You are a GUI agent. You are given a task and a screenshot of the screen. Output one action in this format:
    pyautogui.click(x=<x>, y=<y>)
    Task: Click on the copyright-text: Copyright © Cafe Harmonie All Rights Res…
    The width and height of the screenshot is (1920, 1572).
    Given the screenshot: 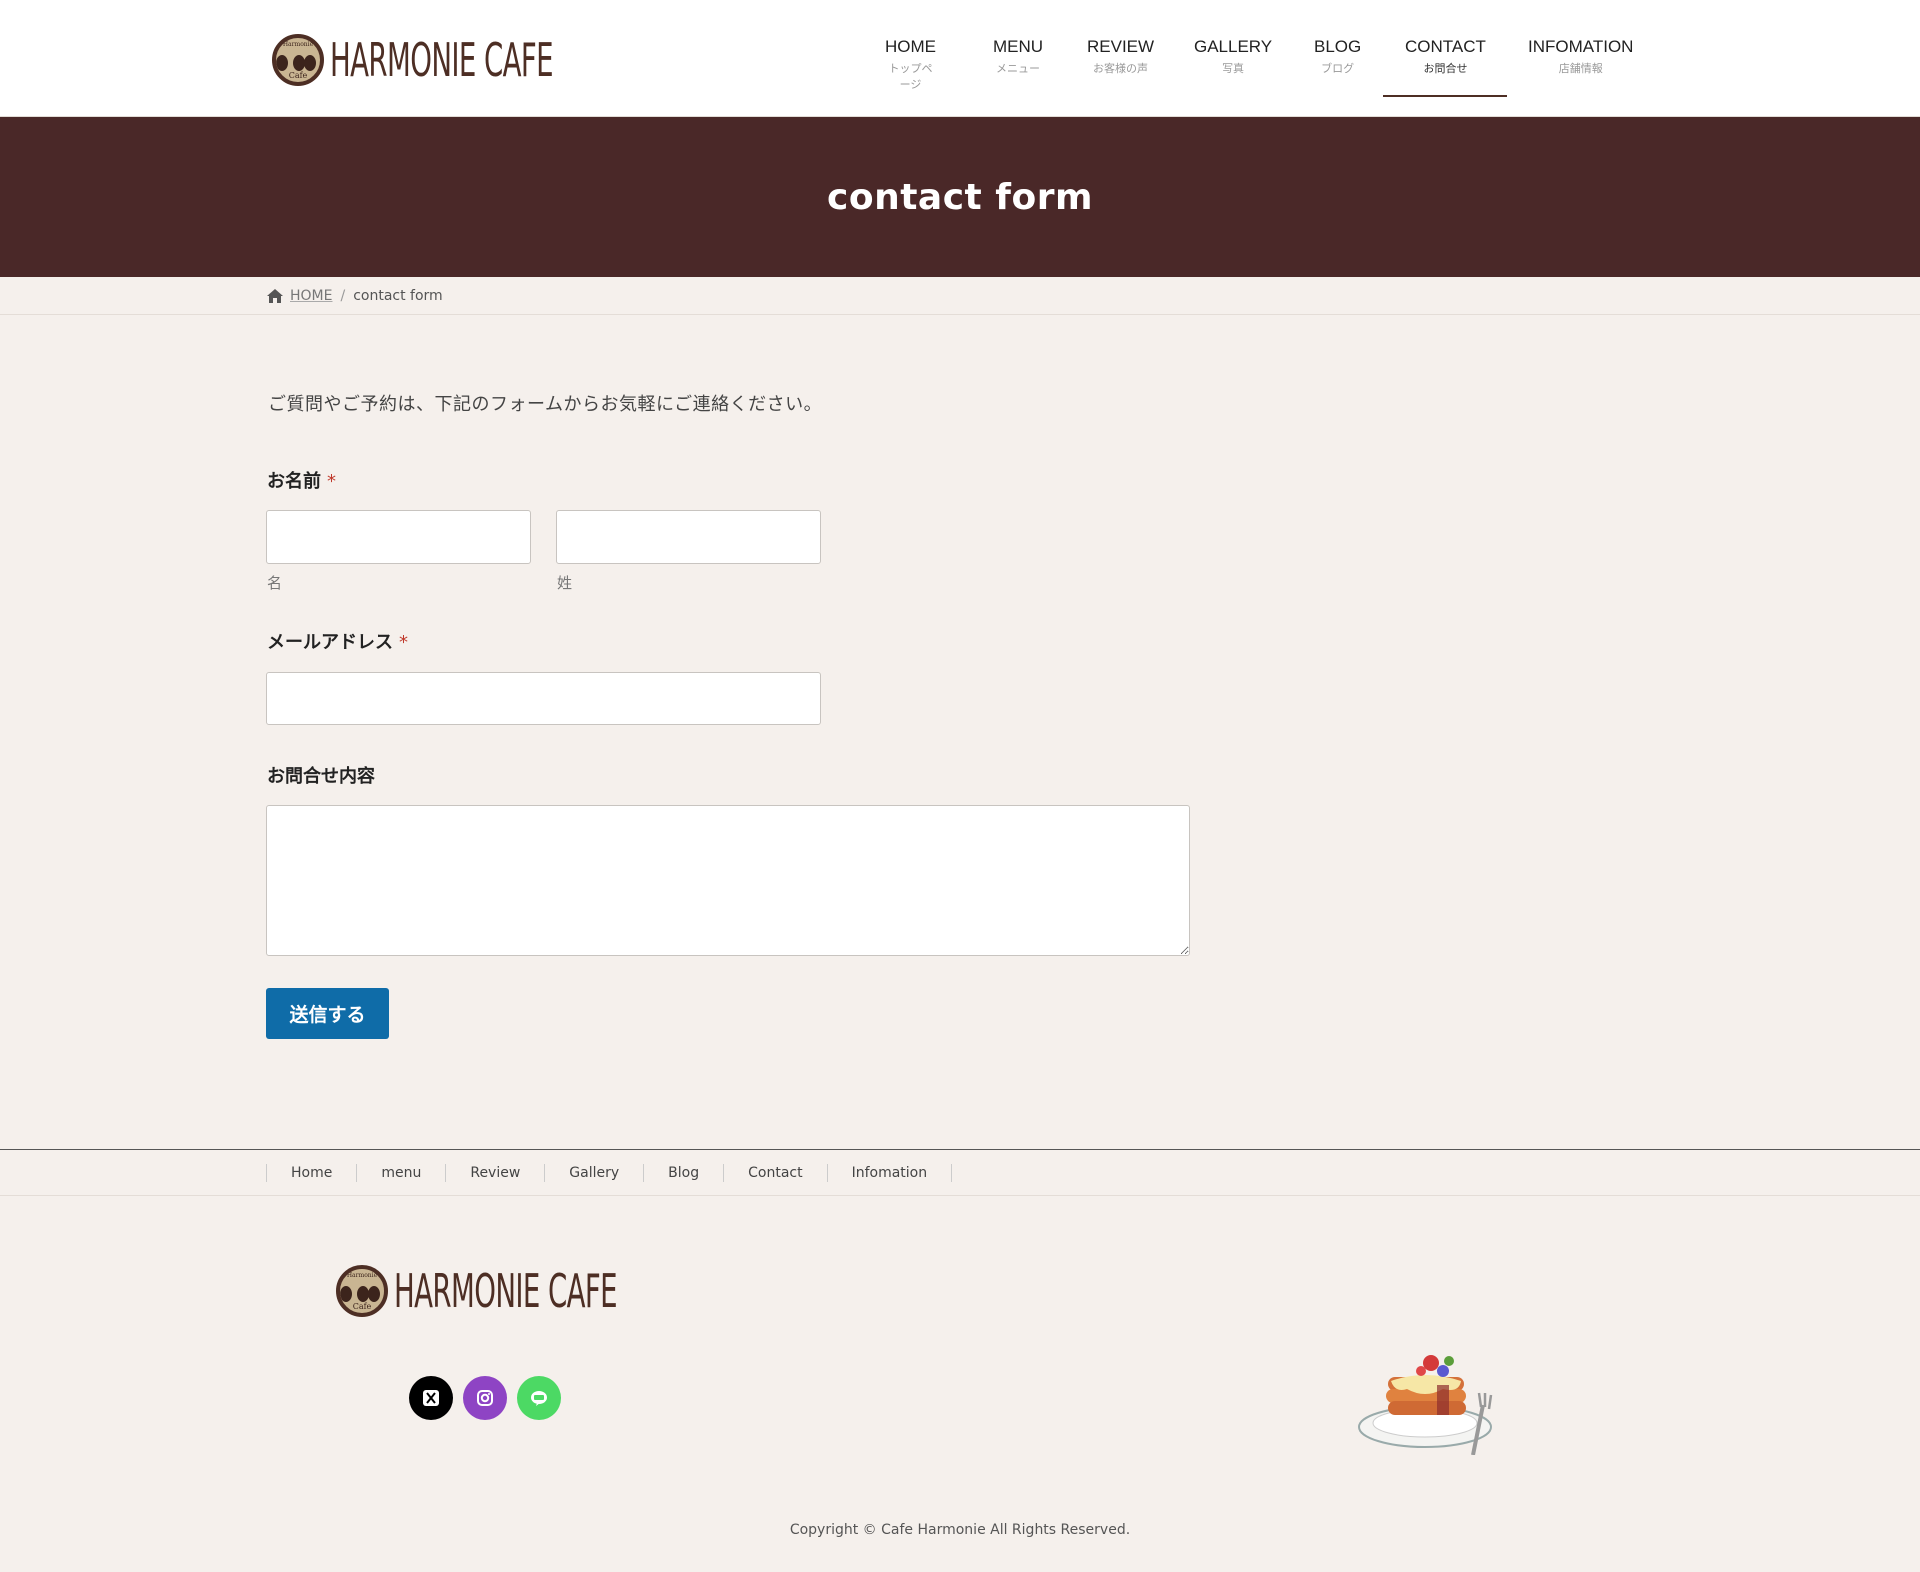 What is the action you would take?
    pyautogui.click(x=960, y=1530)
    